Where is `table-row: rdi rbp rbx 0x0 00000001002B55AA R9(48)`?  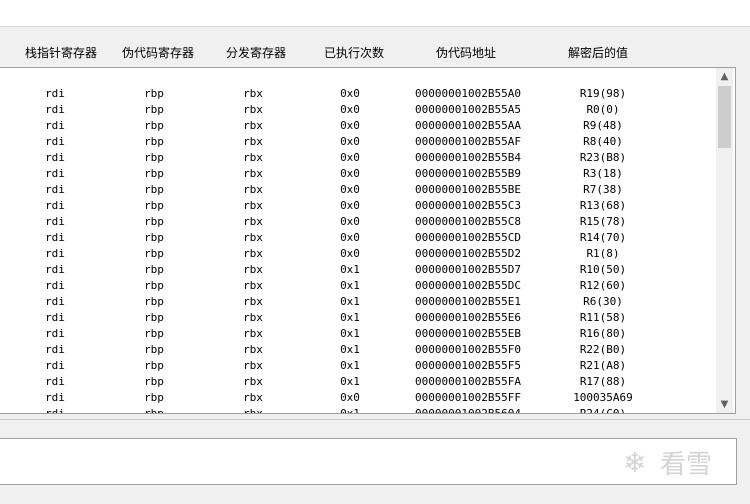 table-row: rdi rbp rbx 0x0 00000001002B55AA R9(48) is located at coordinates (358, 126).